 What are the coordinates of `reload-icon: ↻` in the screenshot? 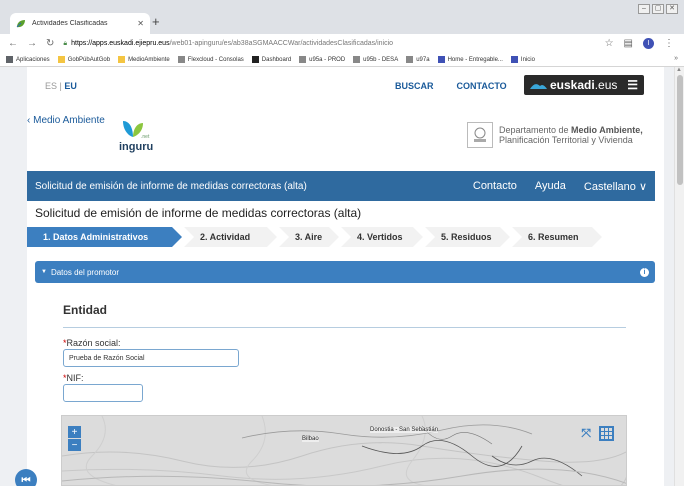 It's located at (50, 43).